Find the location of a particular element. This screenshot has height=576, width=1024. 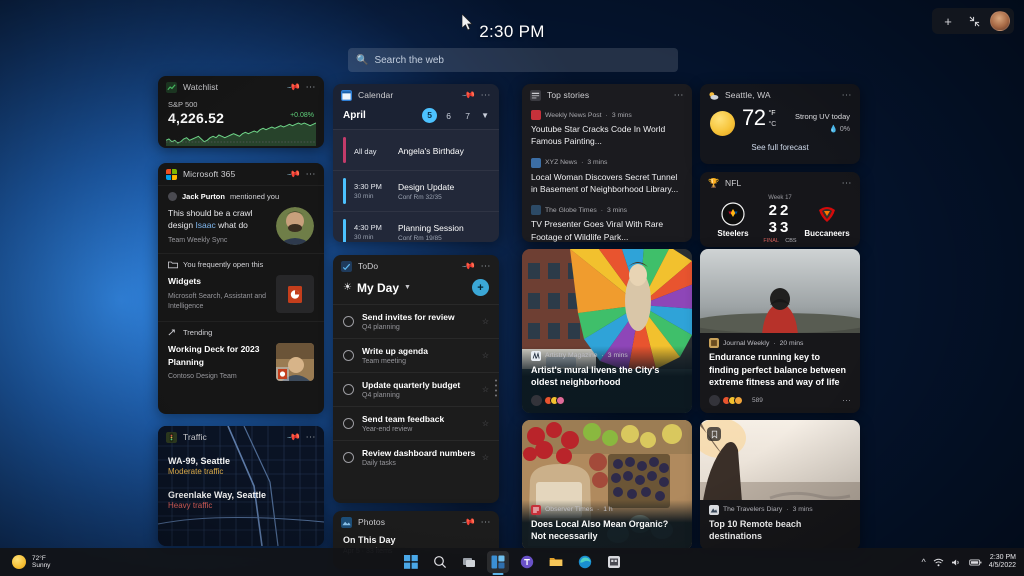

taskbar-search-button is located at coordinates (440, 562).